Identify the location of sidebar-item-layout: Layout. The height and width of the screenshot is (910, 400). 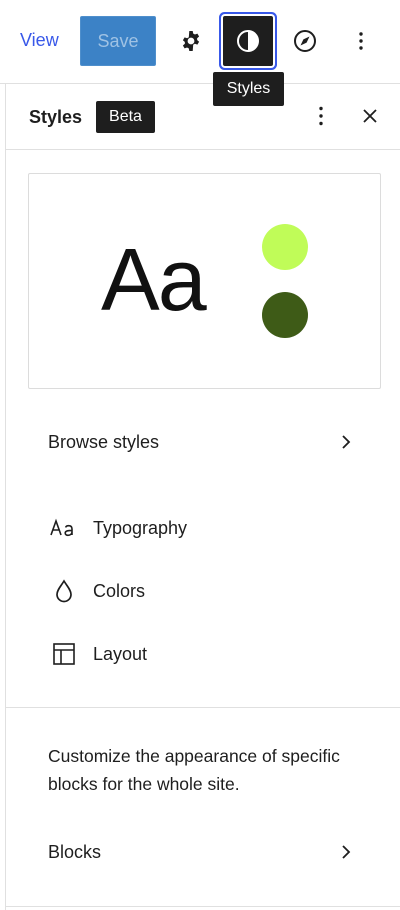
(203, 654).